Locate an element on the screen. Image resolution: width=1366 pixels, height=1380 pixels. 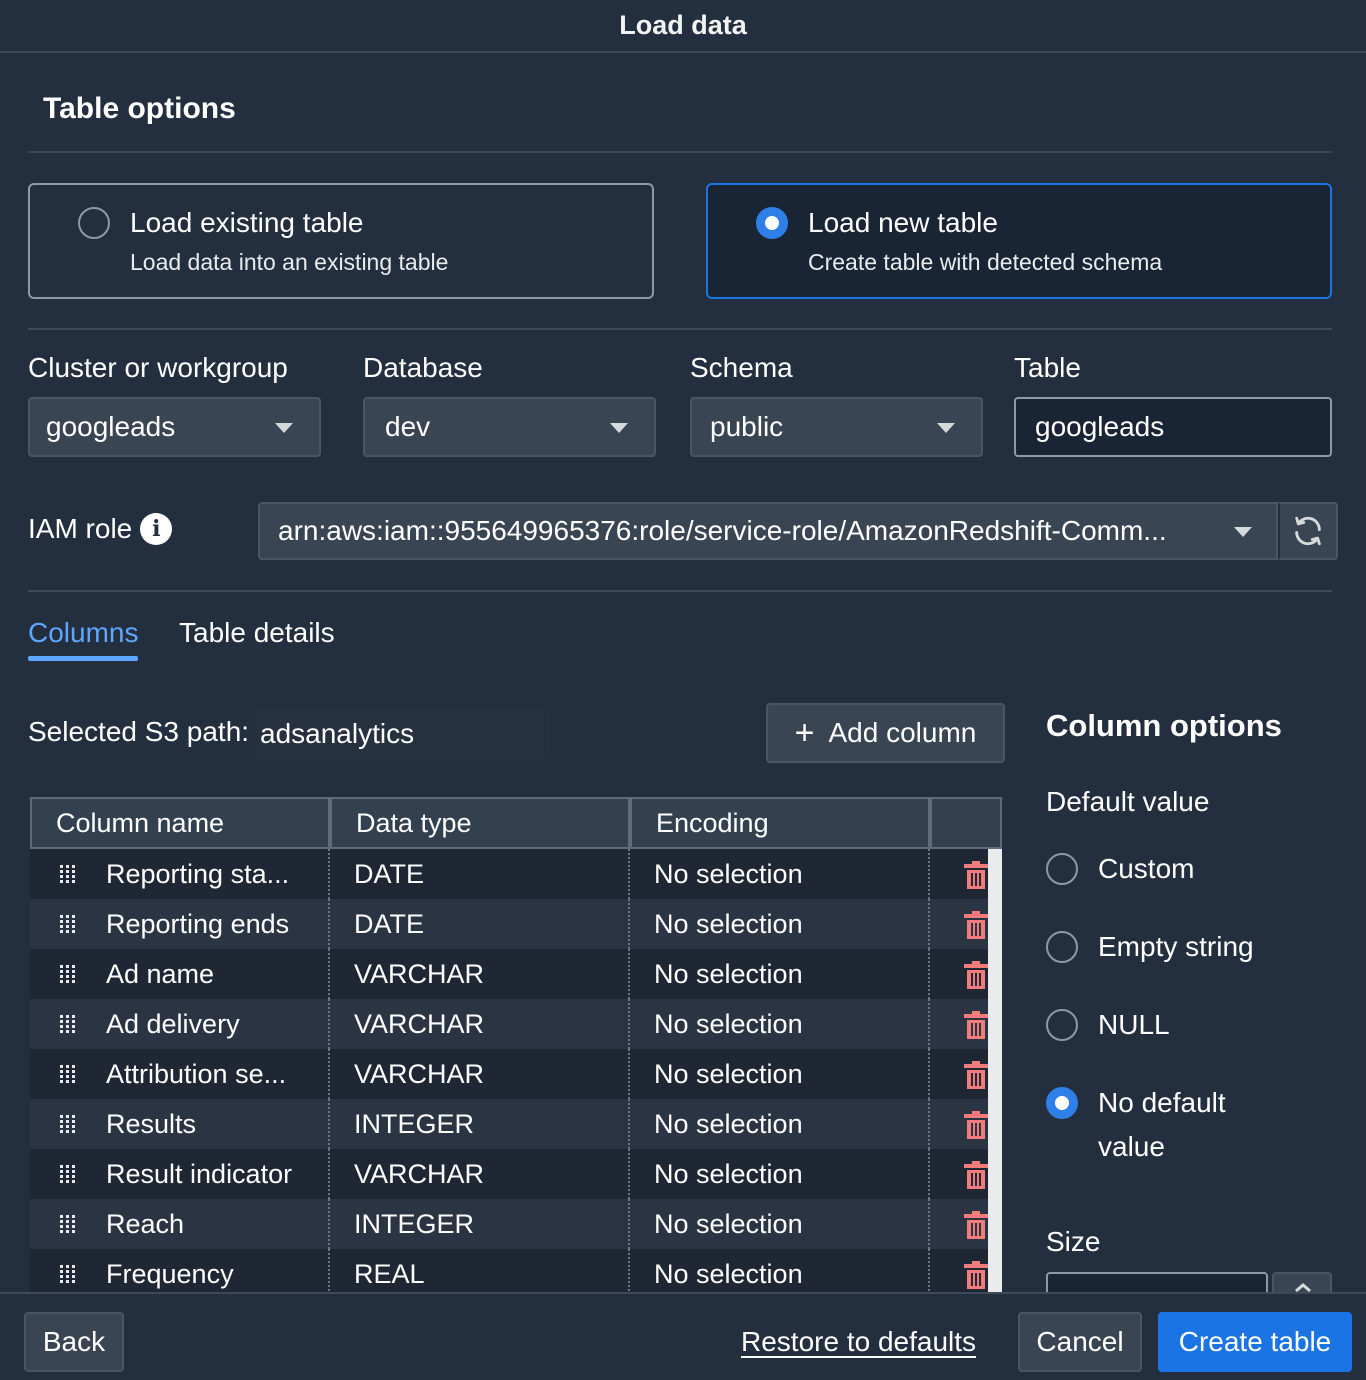
create-table-button: Create table is located at coordinates (1255, 1342).